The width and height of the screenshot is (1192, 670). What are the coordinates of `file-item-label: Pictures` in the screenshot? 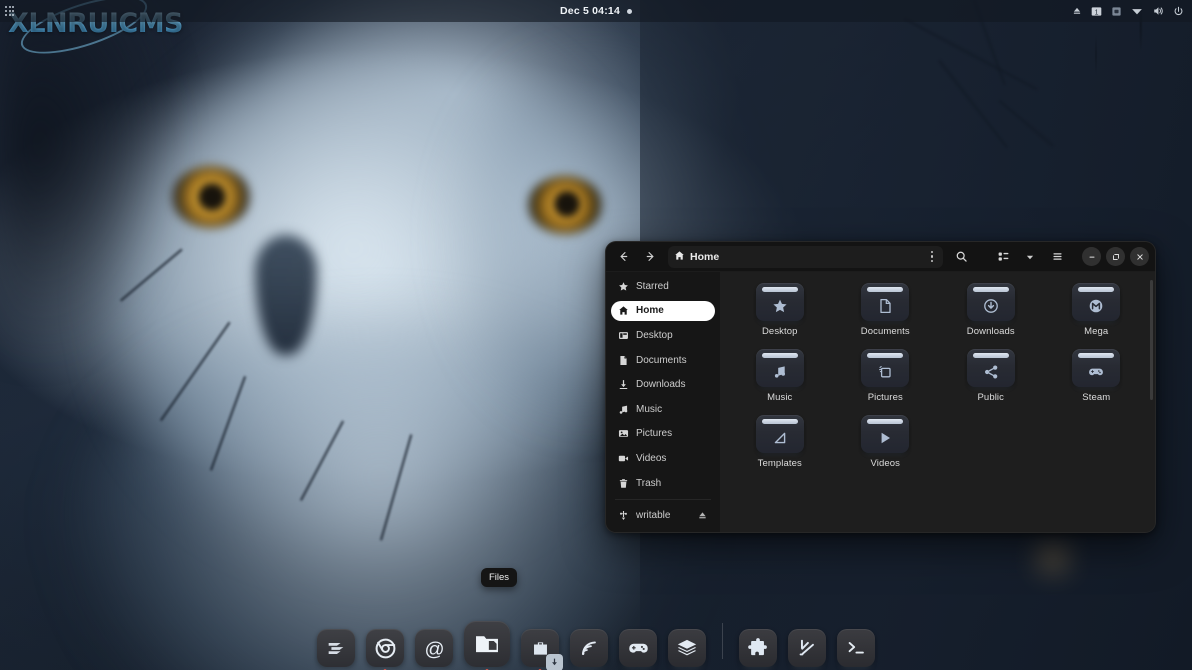 It's located at (885, 397).